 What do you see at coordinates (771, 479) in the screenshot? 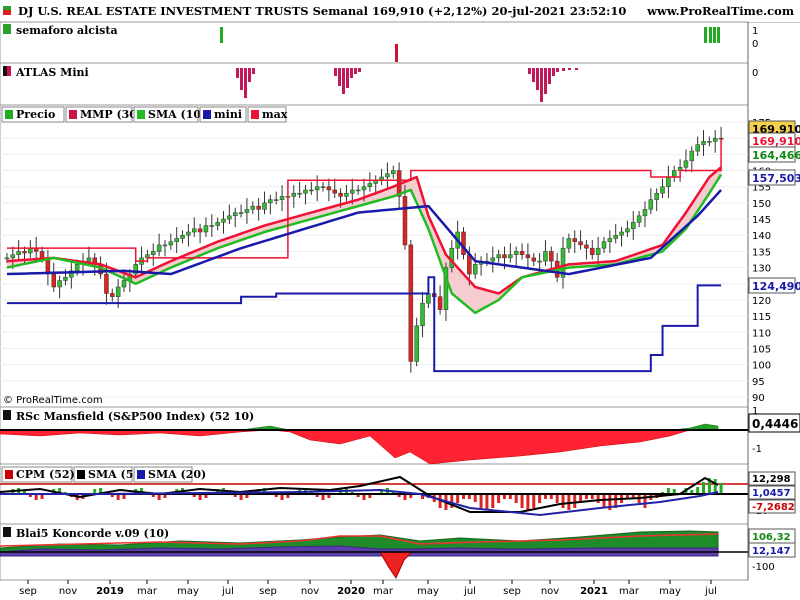
I see `cpm-value-tag-text: 12,298` at bounding box center [771, 479].